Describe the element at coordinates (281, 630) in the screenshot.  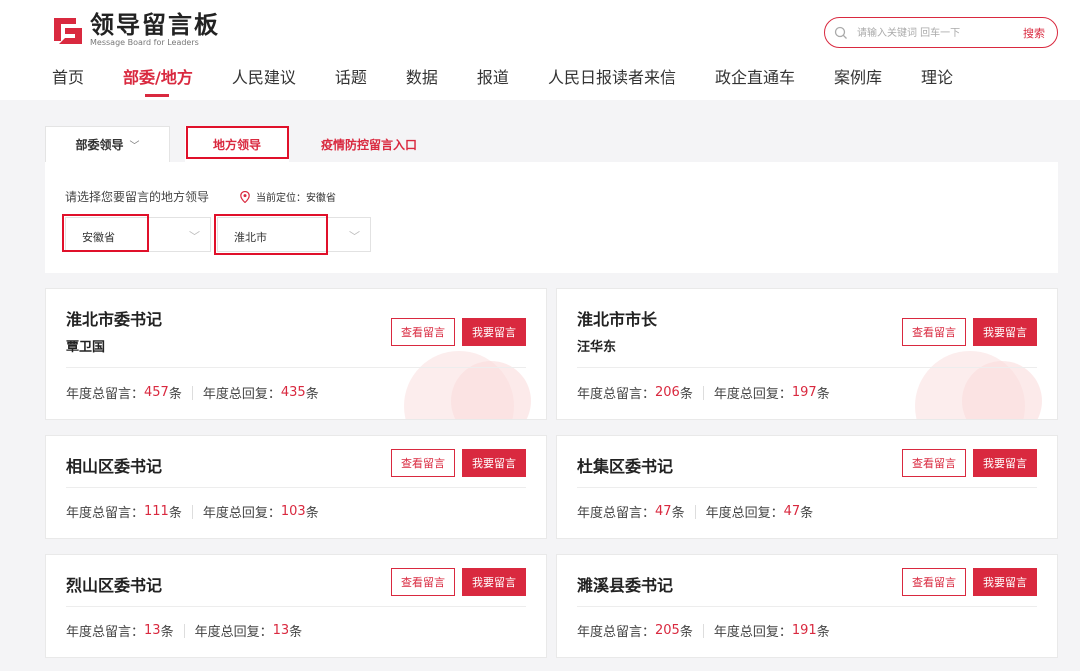
I see `total-replies-count: 13` at that location.